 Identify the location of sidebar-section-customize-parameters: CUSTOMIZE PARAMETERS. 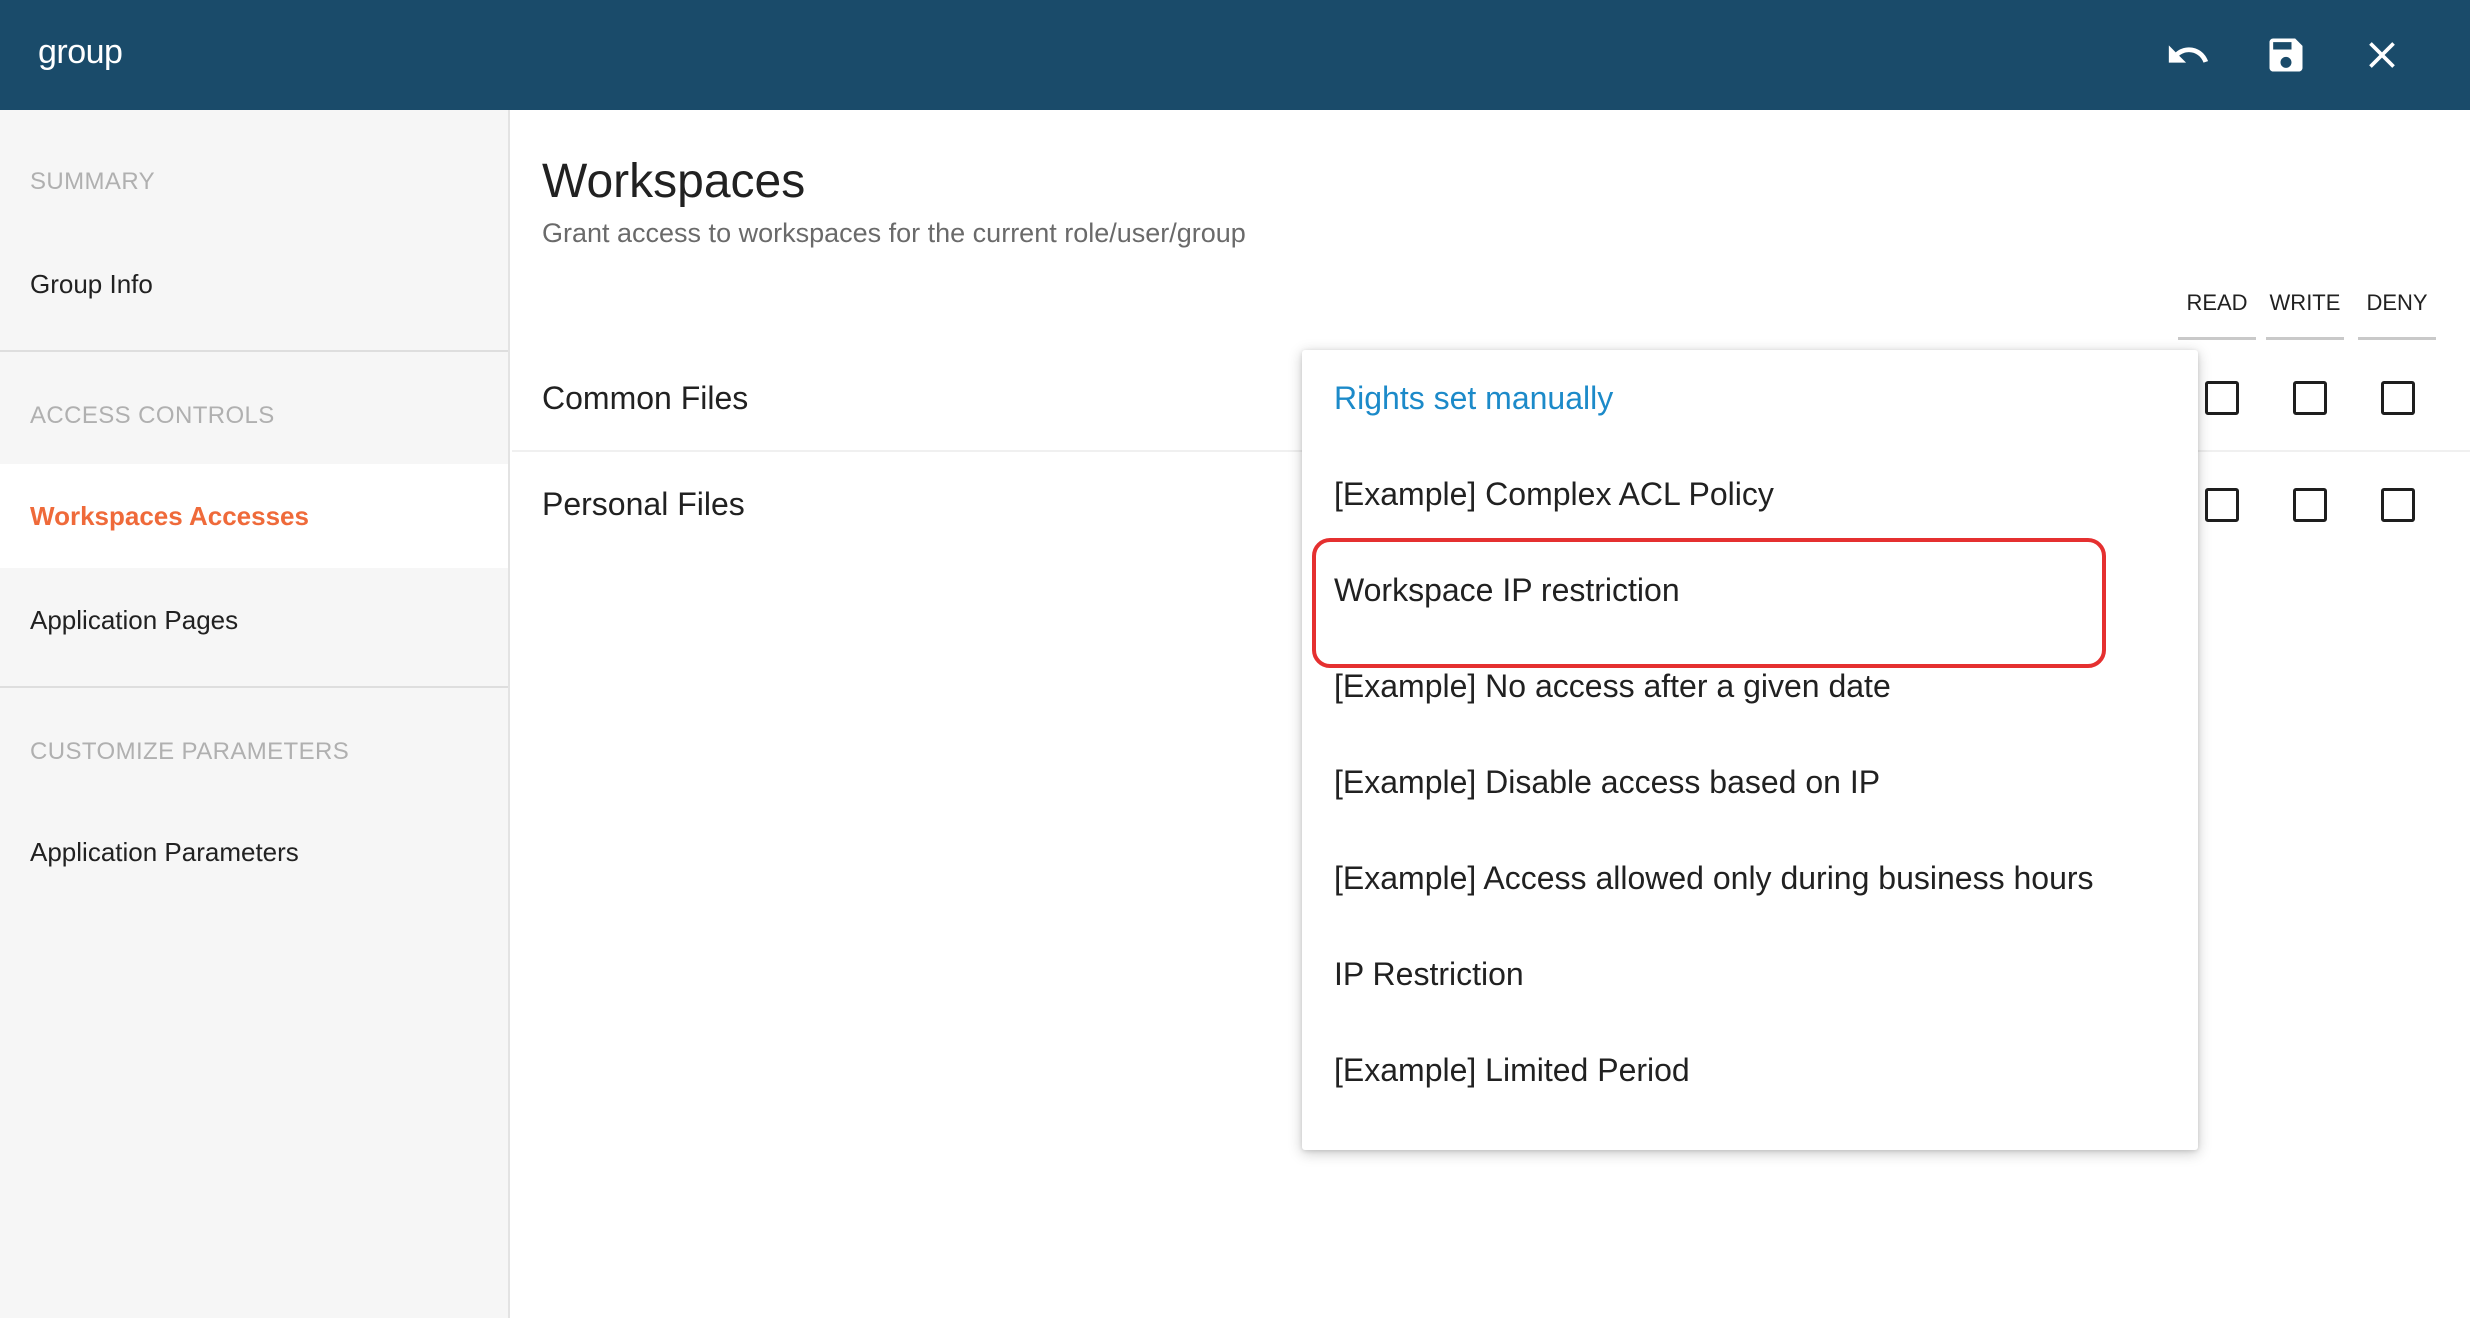
(190, 751).